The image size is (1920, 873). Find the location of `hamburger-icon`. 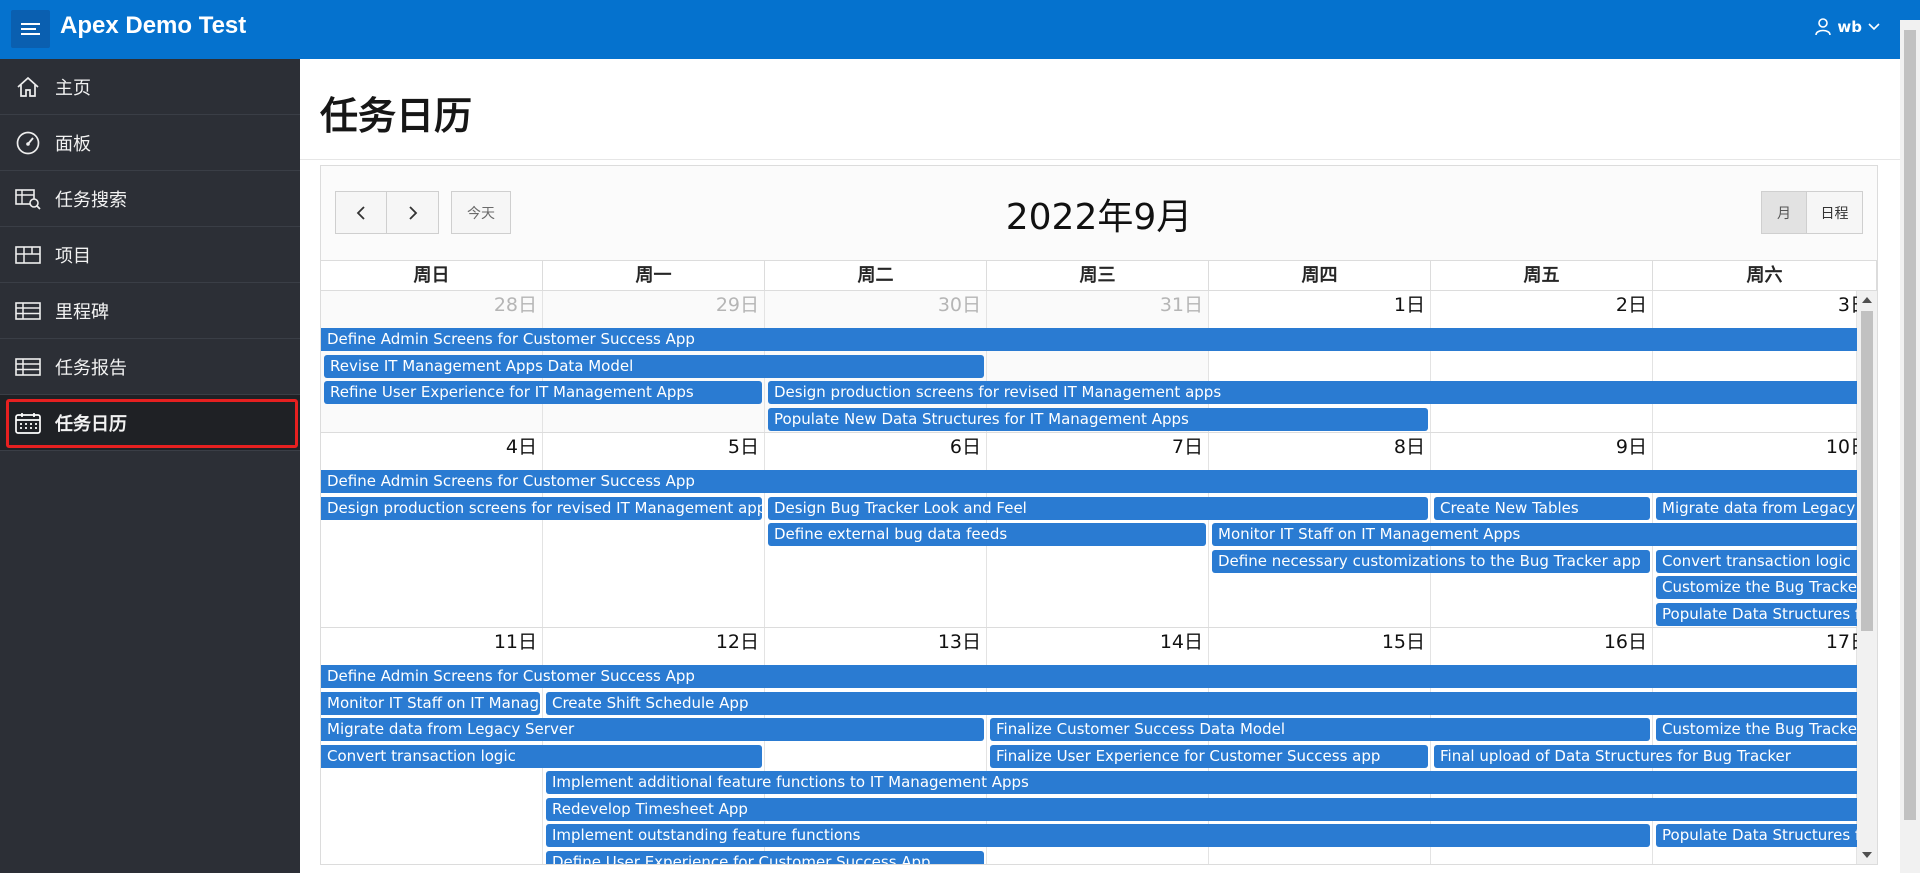

hamburger-icon is located at coordinates (30, 24).